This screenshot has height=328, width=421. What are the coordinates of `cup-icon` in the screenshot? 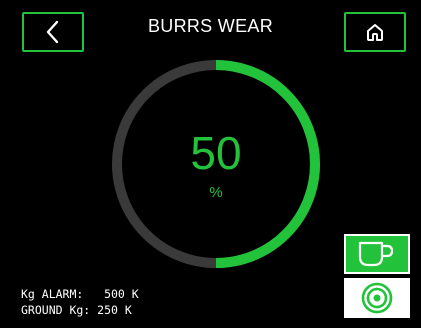 It's located at (376, 254).